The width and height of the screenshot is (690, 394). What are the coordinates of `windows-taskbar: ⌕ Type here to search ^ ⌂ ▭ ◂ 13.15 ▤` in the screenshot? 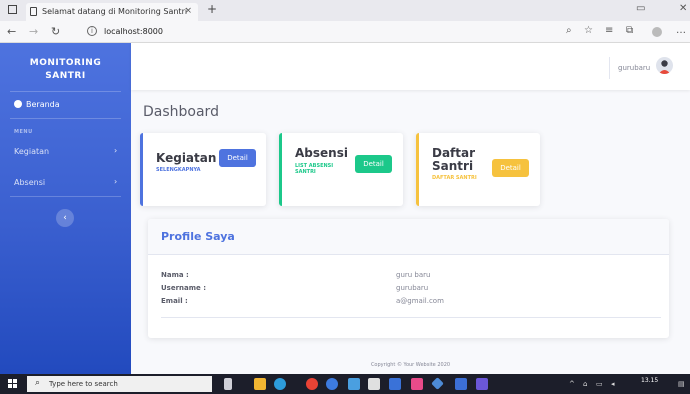 It's located at (345, 384).